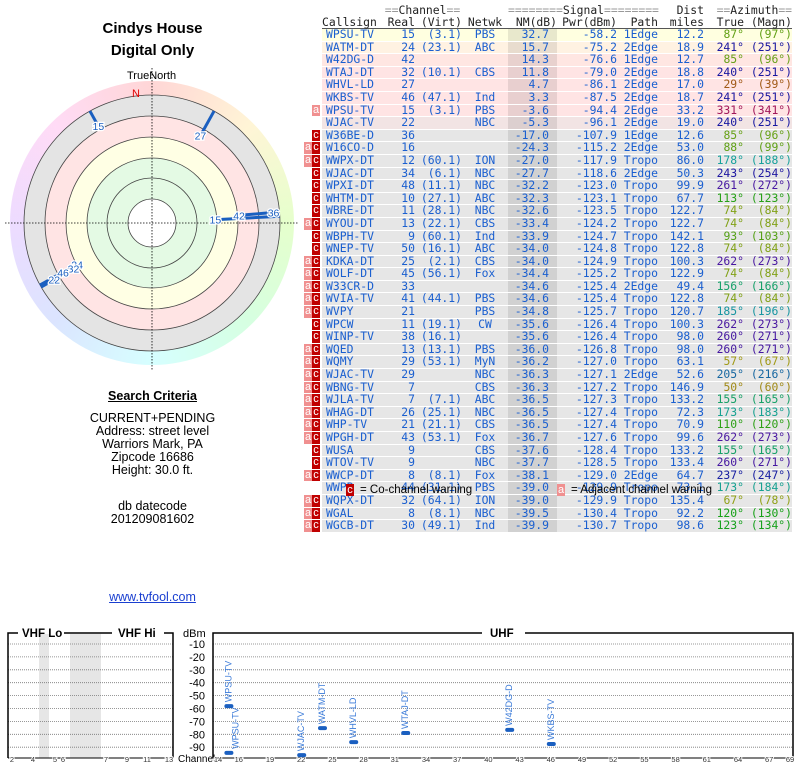 This screenshot has width=800, height=768. What do you see at coordinates (54, 280) in the screenshot?
I see `station-channel-label: 22` at bounding box center [54, 280].